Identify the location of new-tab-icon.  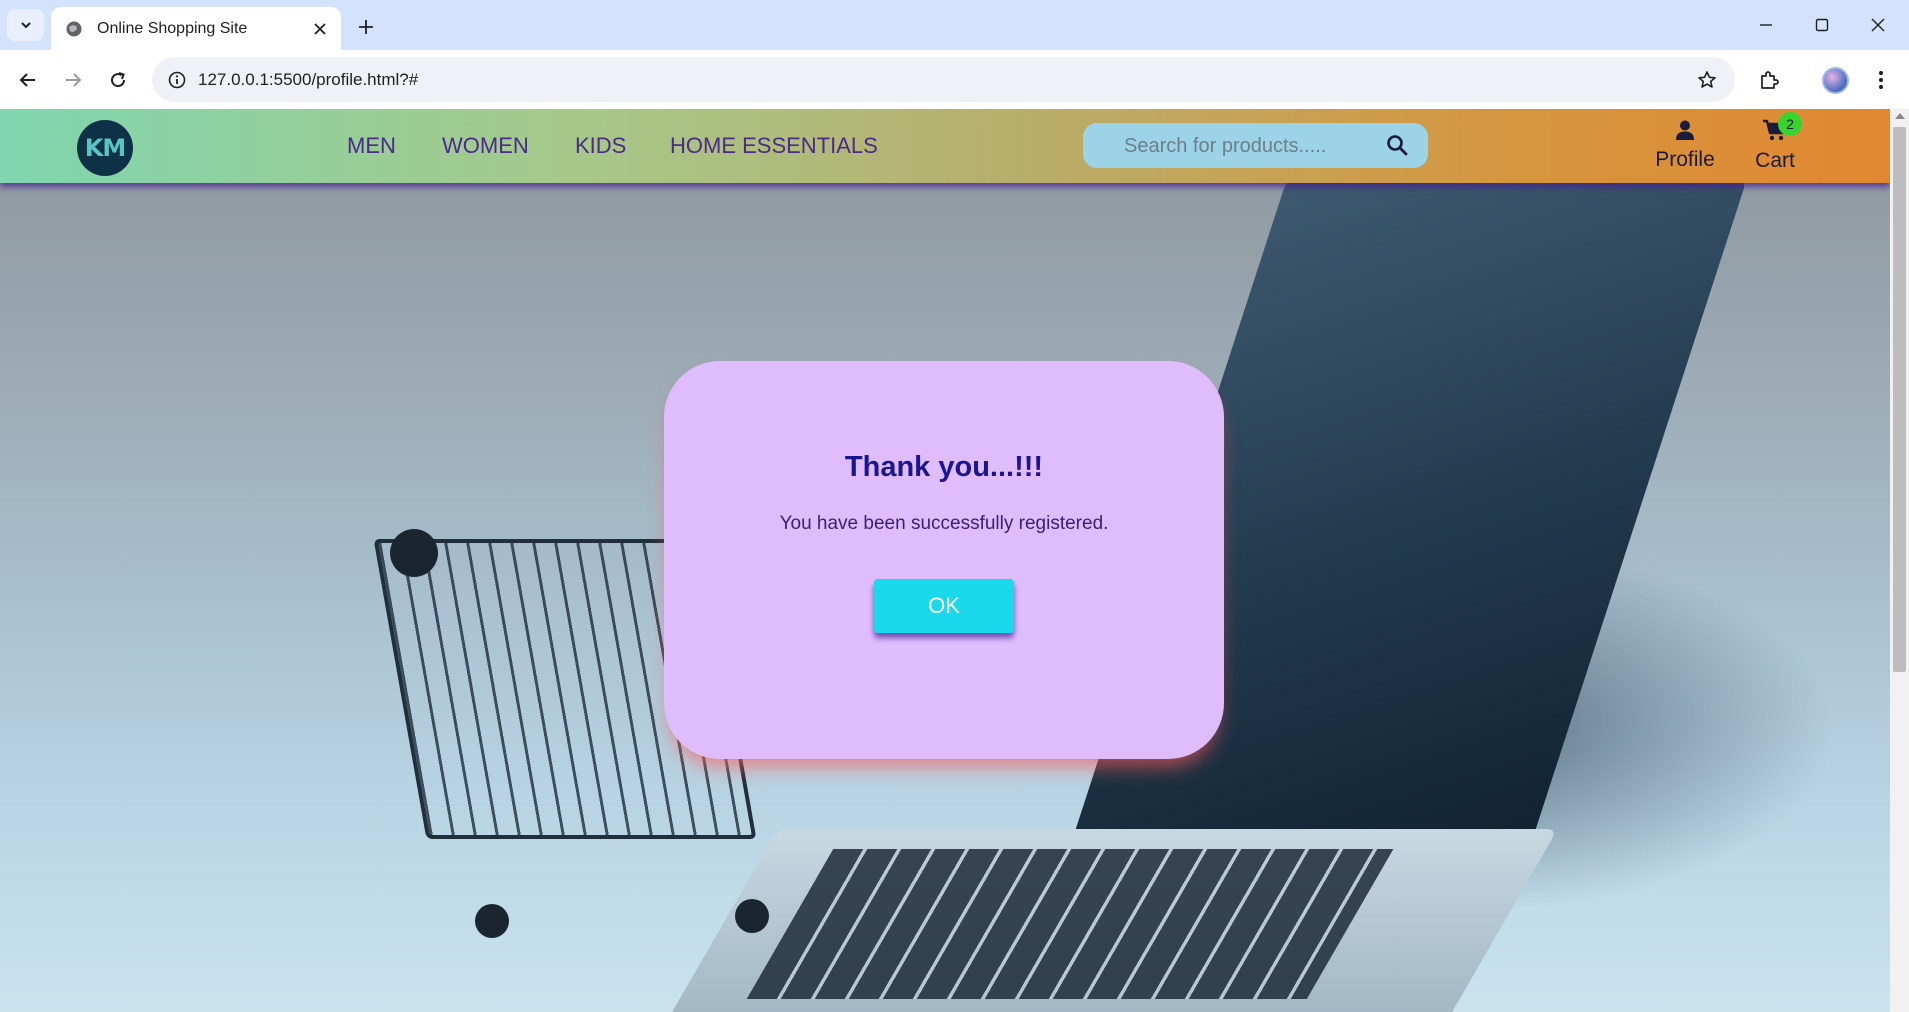
(366, 27).